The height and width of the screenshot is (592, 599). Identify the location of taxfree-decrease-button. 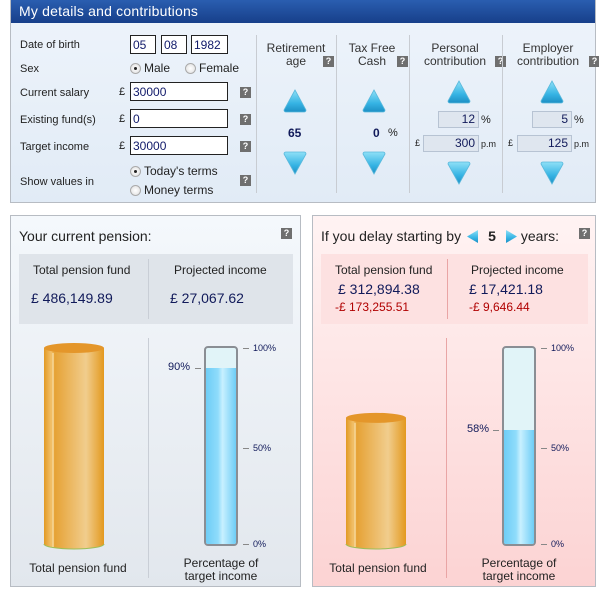
(374, 163).